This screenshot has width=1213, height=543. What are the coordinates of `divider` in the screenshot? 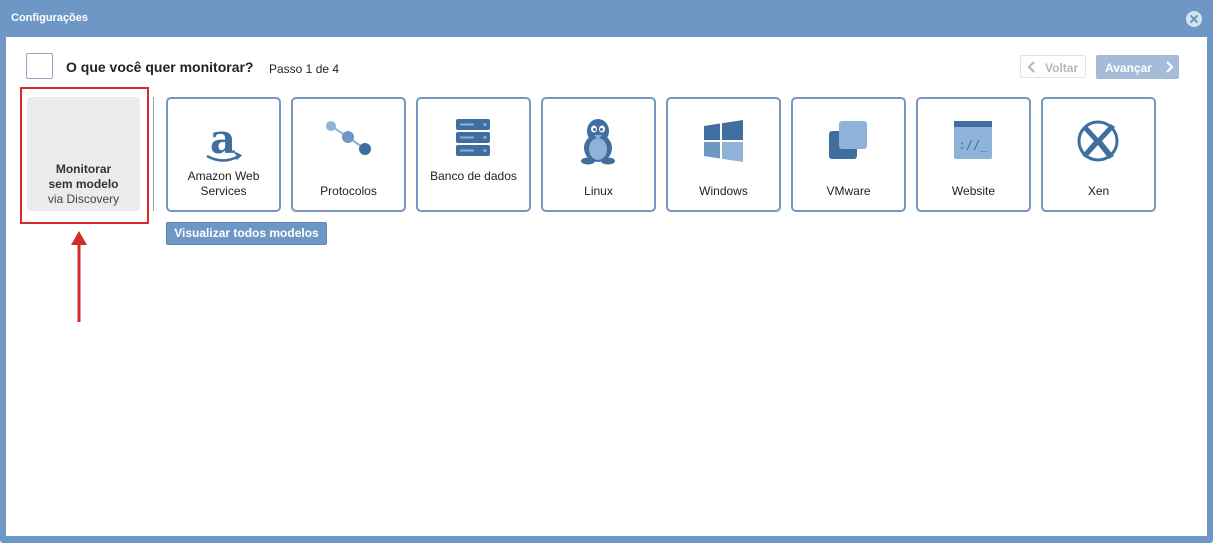 It's located at (153, 154).